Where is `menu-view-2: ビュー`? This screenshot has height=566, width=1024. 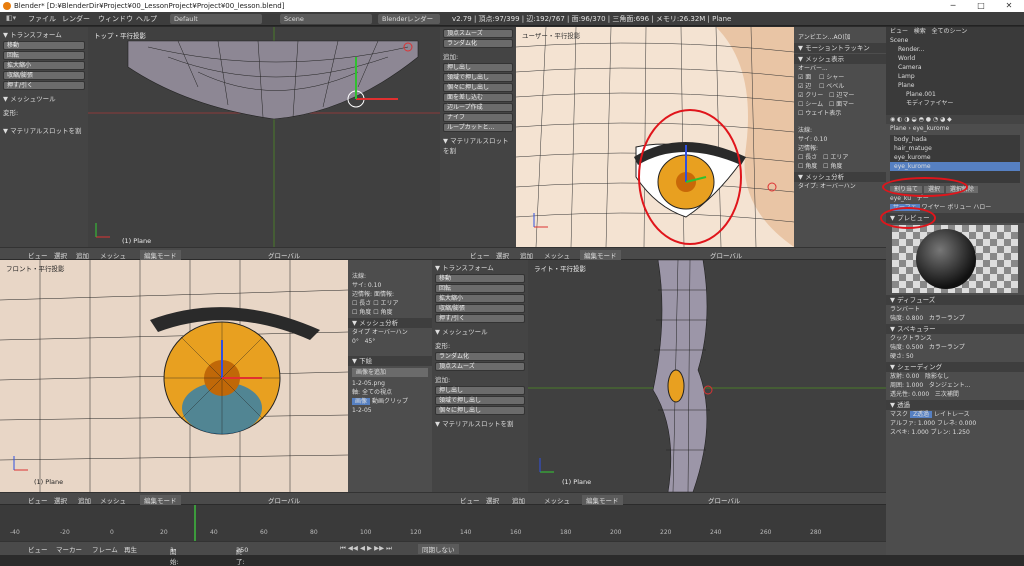
menu-view-2: ビュー is located at coordinates (480, 255).